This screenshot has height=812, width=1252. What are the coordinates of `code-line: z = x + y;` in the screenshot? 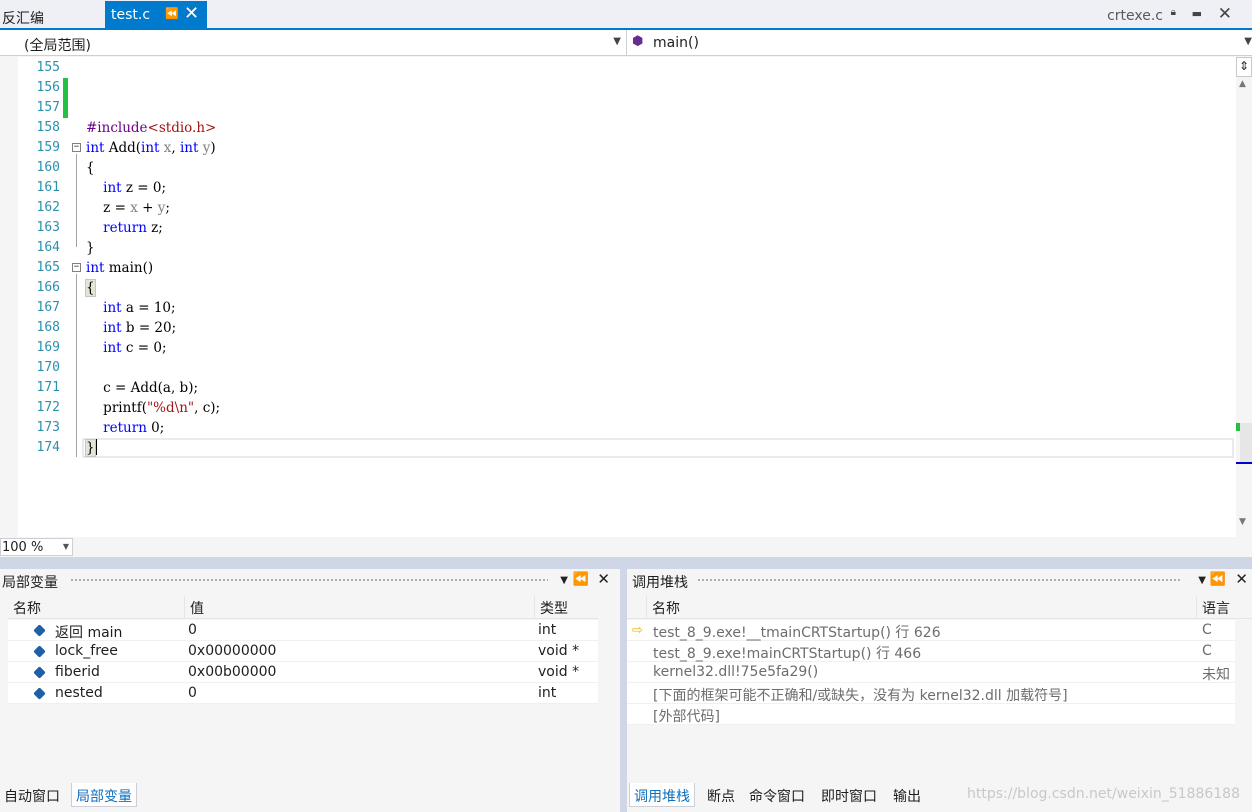 It's located at (128, 208).